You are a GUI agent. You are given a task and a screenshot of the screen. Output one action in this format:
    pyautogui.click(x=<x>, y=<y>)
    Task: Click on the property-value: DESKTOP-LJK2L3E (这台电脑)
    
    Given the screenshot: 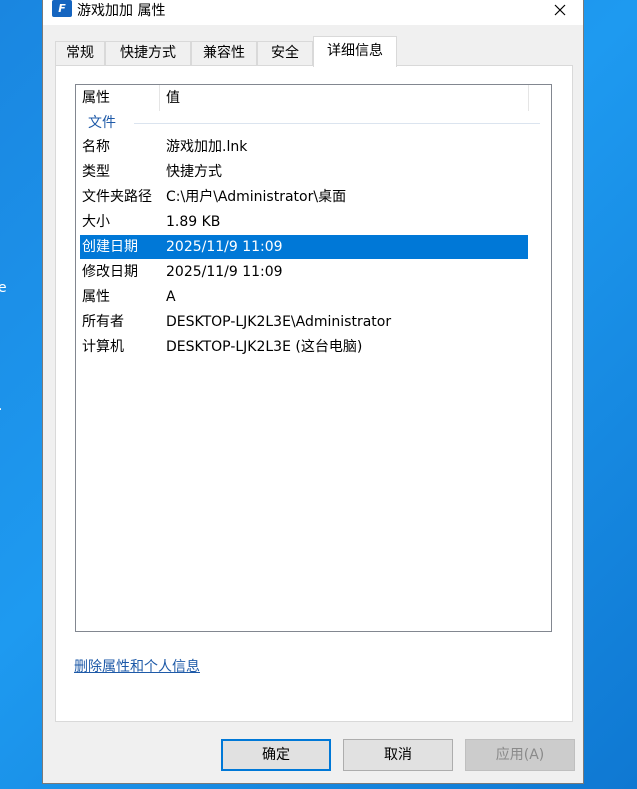 What is the action you would take?
    pyautogui.click(x=264, y=347)
    